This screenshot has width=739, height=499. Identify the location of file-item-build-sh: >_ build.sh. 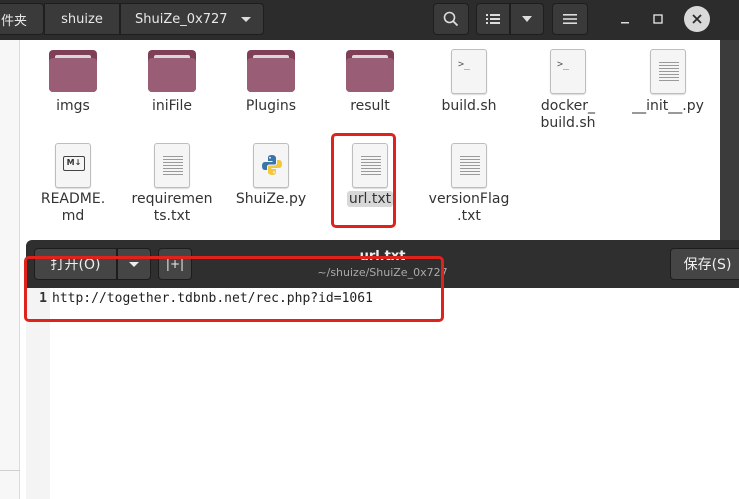
(469, 85).